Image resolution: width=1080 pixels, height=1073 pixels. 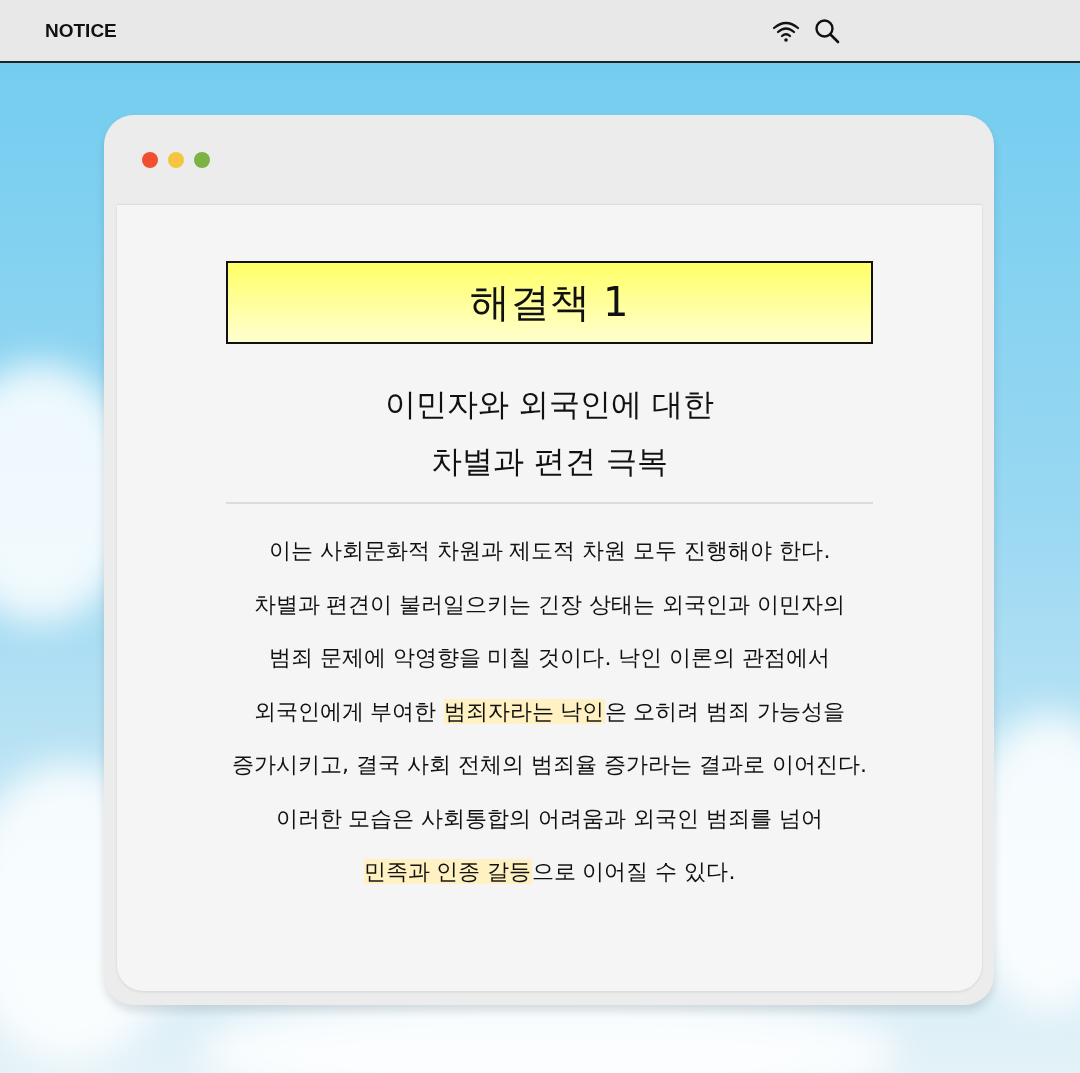 What do you see at coordinates (549, 302) in the screenshot?
I see `heading-banner: 해결책 1` at bounding box center [549, 302].